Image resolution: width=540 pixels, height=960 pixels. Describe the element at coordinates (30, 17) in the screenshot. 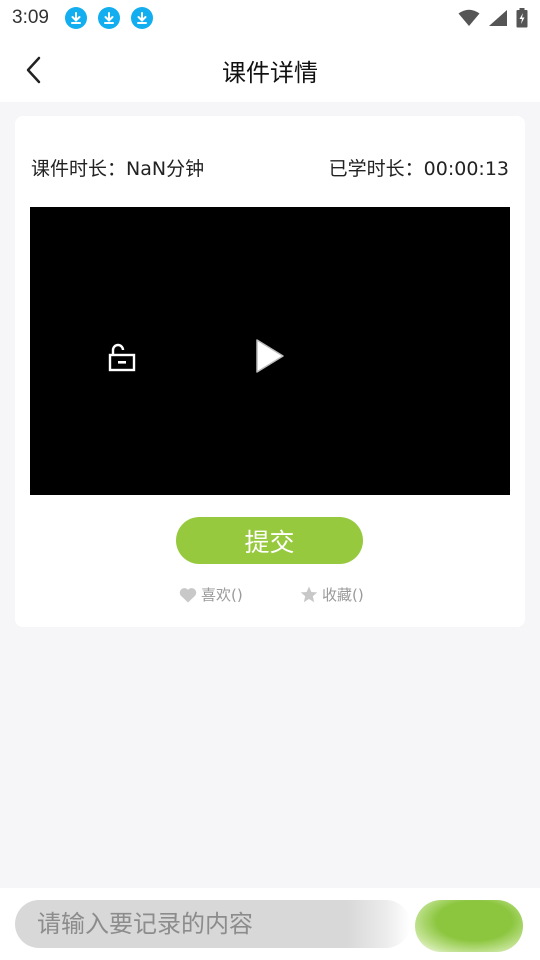

I see `status-time: 3:09` at that location.